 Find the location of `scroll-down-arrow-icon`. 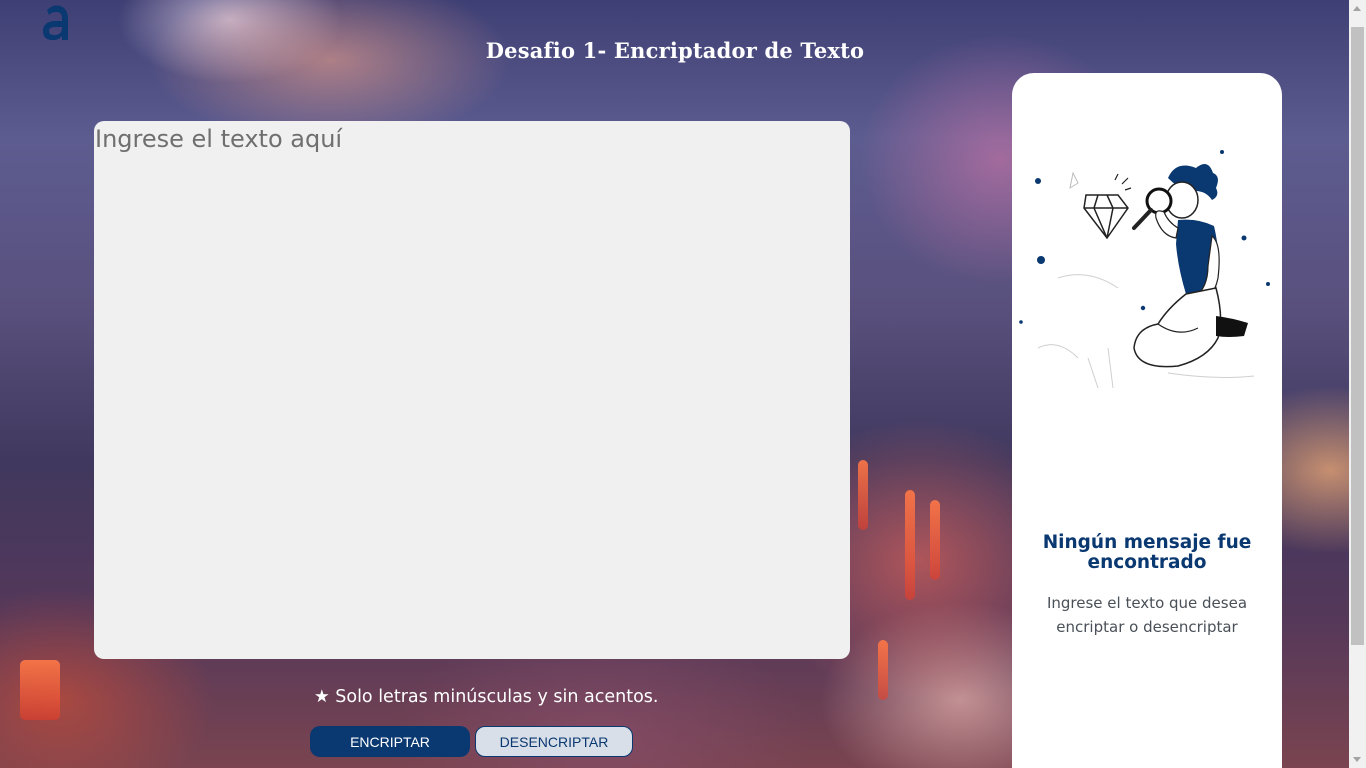

scroll-down-arrow-icon is located at coordinates (1357, 759).